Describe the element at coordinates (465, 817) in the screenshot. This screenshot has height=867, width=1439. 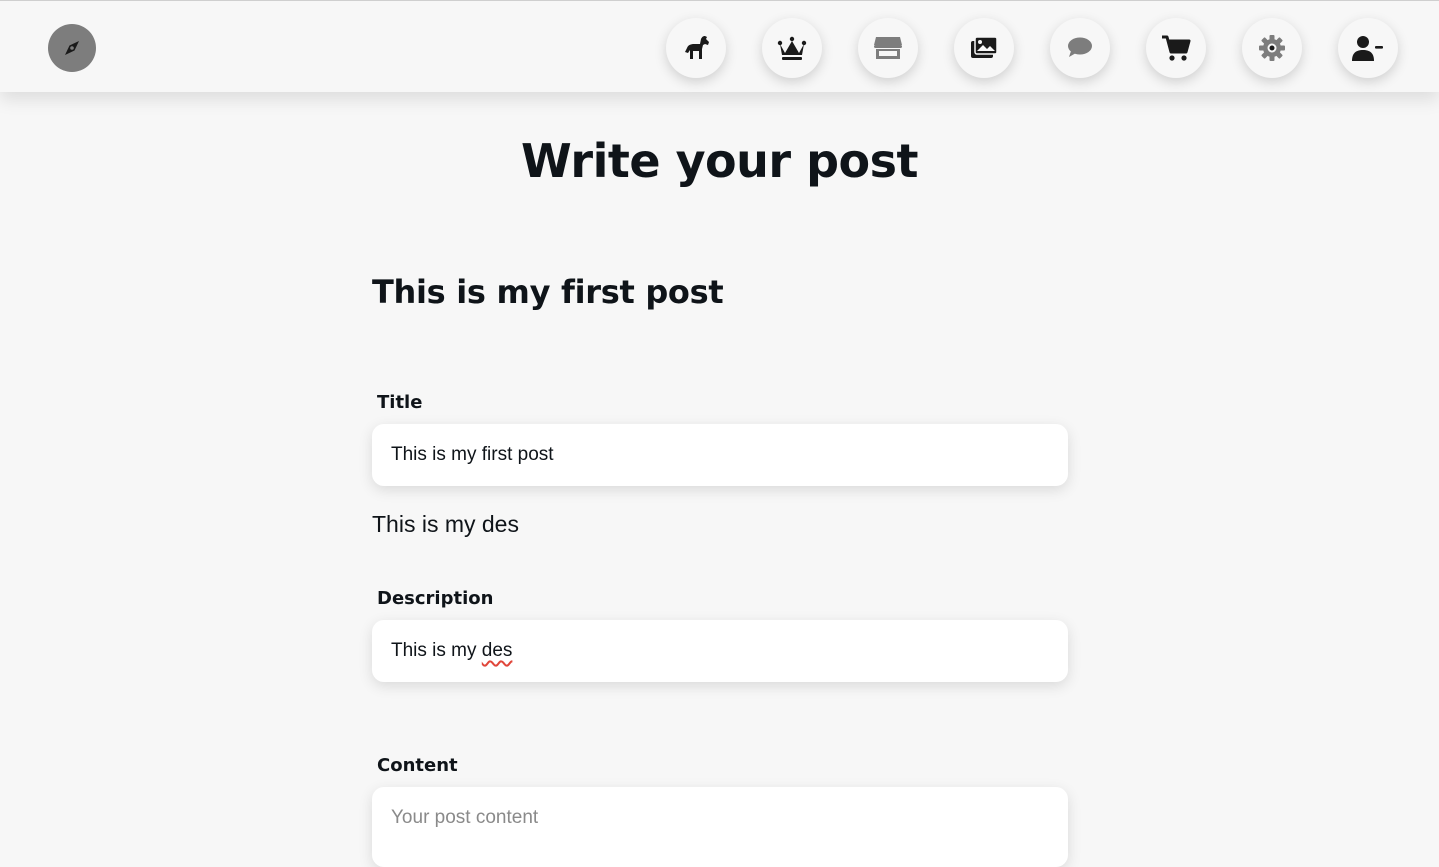
I see `content-placeholder: Your post content` at that location.